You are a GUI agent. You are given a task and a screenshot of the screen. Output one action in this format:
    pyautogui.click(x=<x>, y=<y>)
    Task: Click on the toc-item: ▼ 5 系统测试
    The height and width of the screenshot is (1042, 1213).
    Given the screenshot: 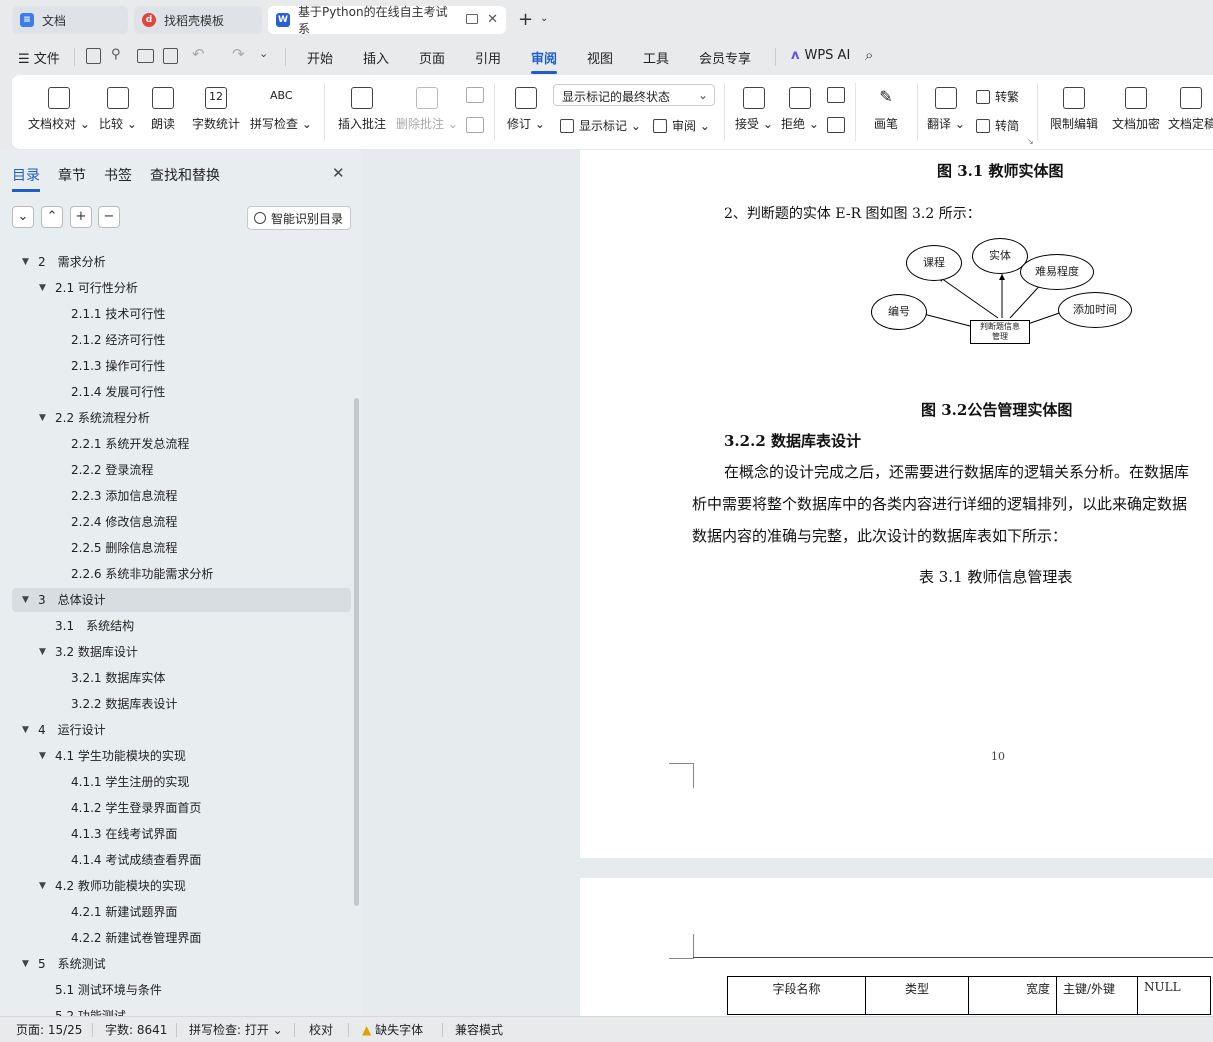 What is the action you would take?
    pyautogui.click(x=64, y=964)
    